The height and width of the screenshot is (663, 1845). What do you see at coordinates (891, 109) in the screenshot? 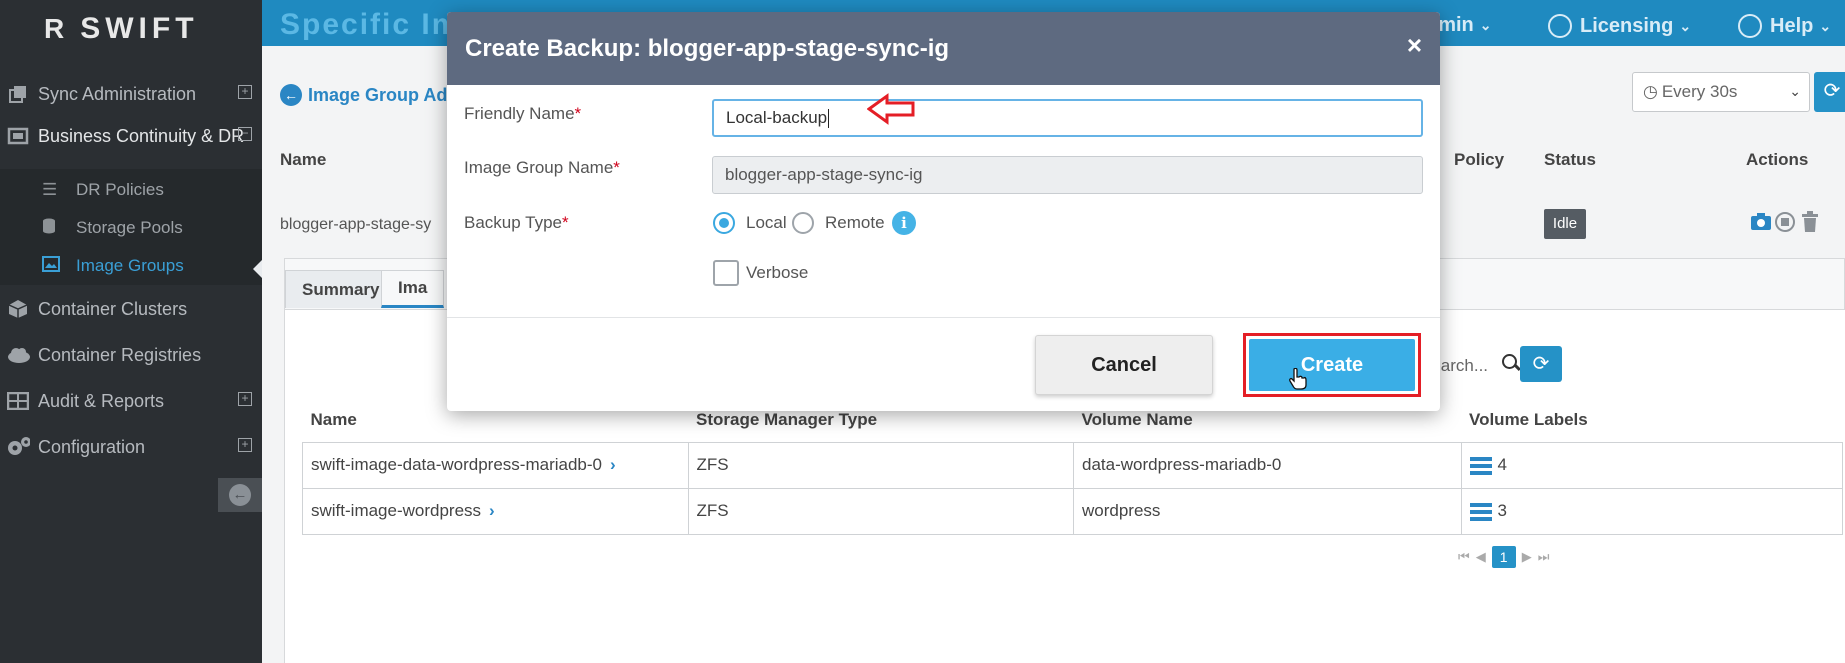
I see `red-arrow-annotation` at bounding box center [891, 109].